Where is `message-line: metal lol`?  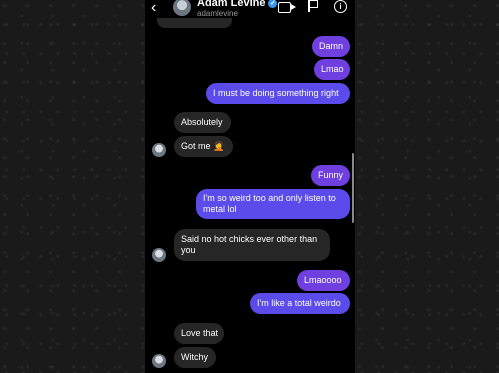
message-line: metal lol is located at coordinates (220, 209).